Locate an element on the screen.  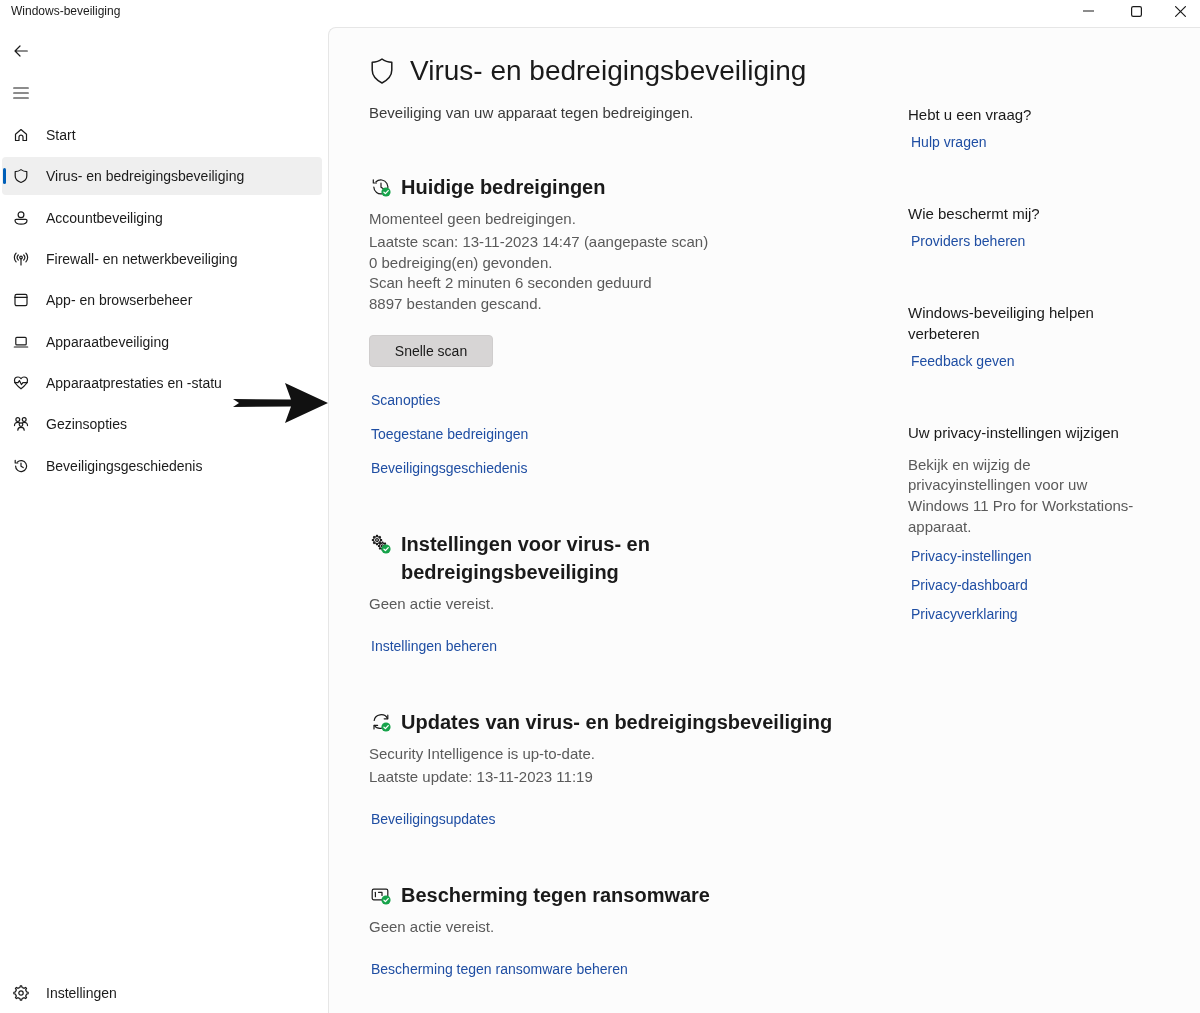
family-icon is located at coordinates (21, 424).